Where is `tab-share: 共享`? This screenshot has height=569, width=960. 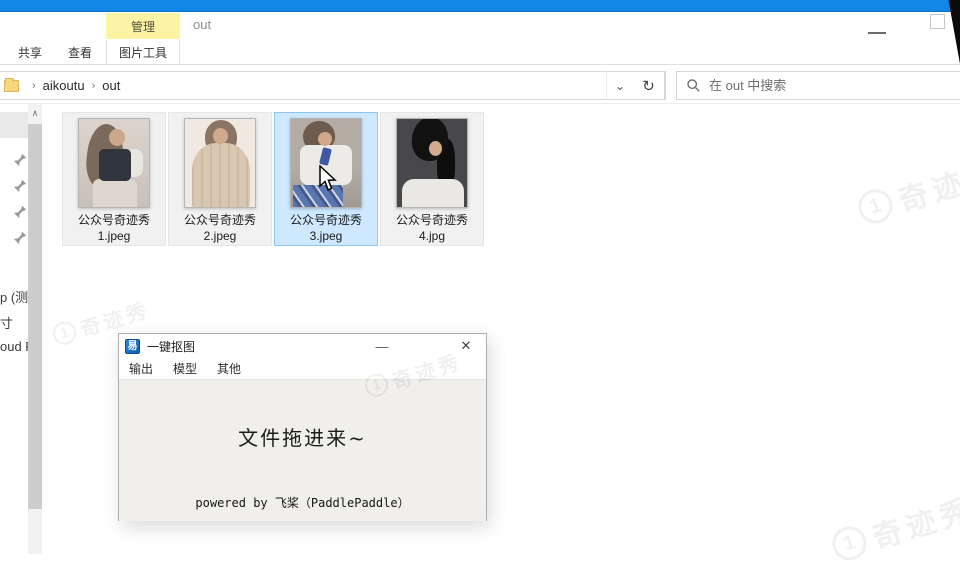 tab-share: 共享 is located at coordinates (30, 52).